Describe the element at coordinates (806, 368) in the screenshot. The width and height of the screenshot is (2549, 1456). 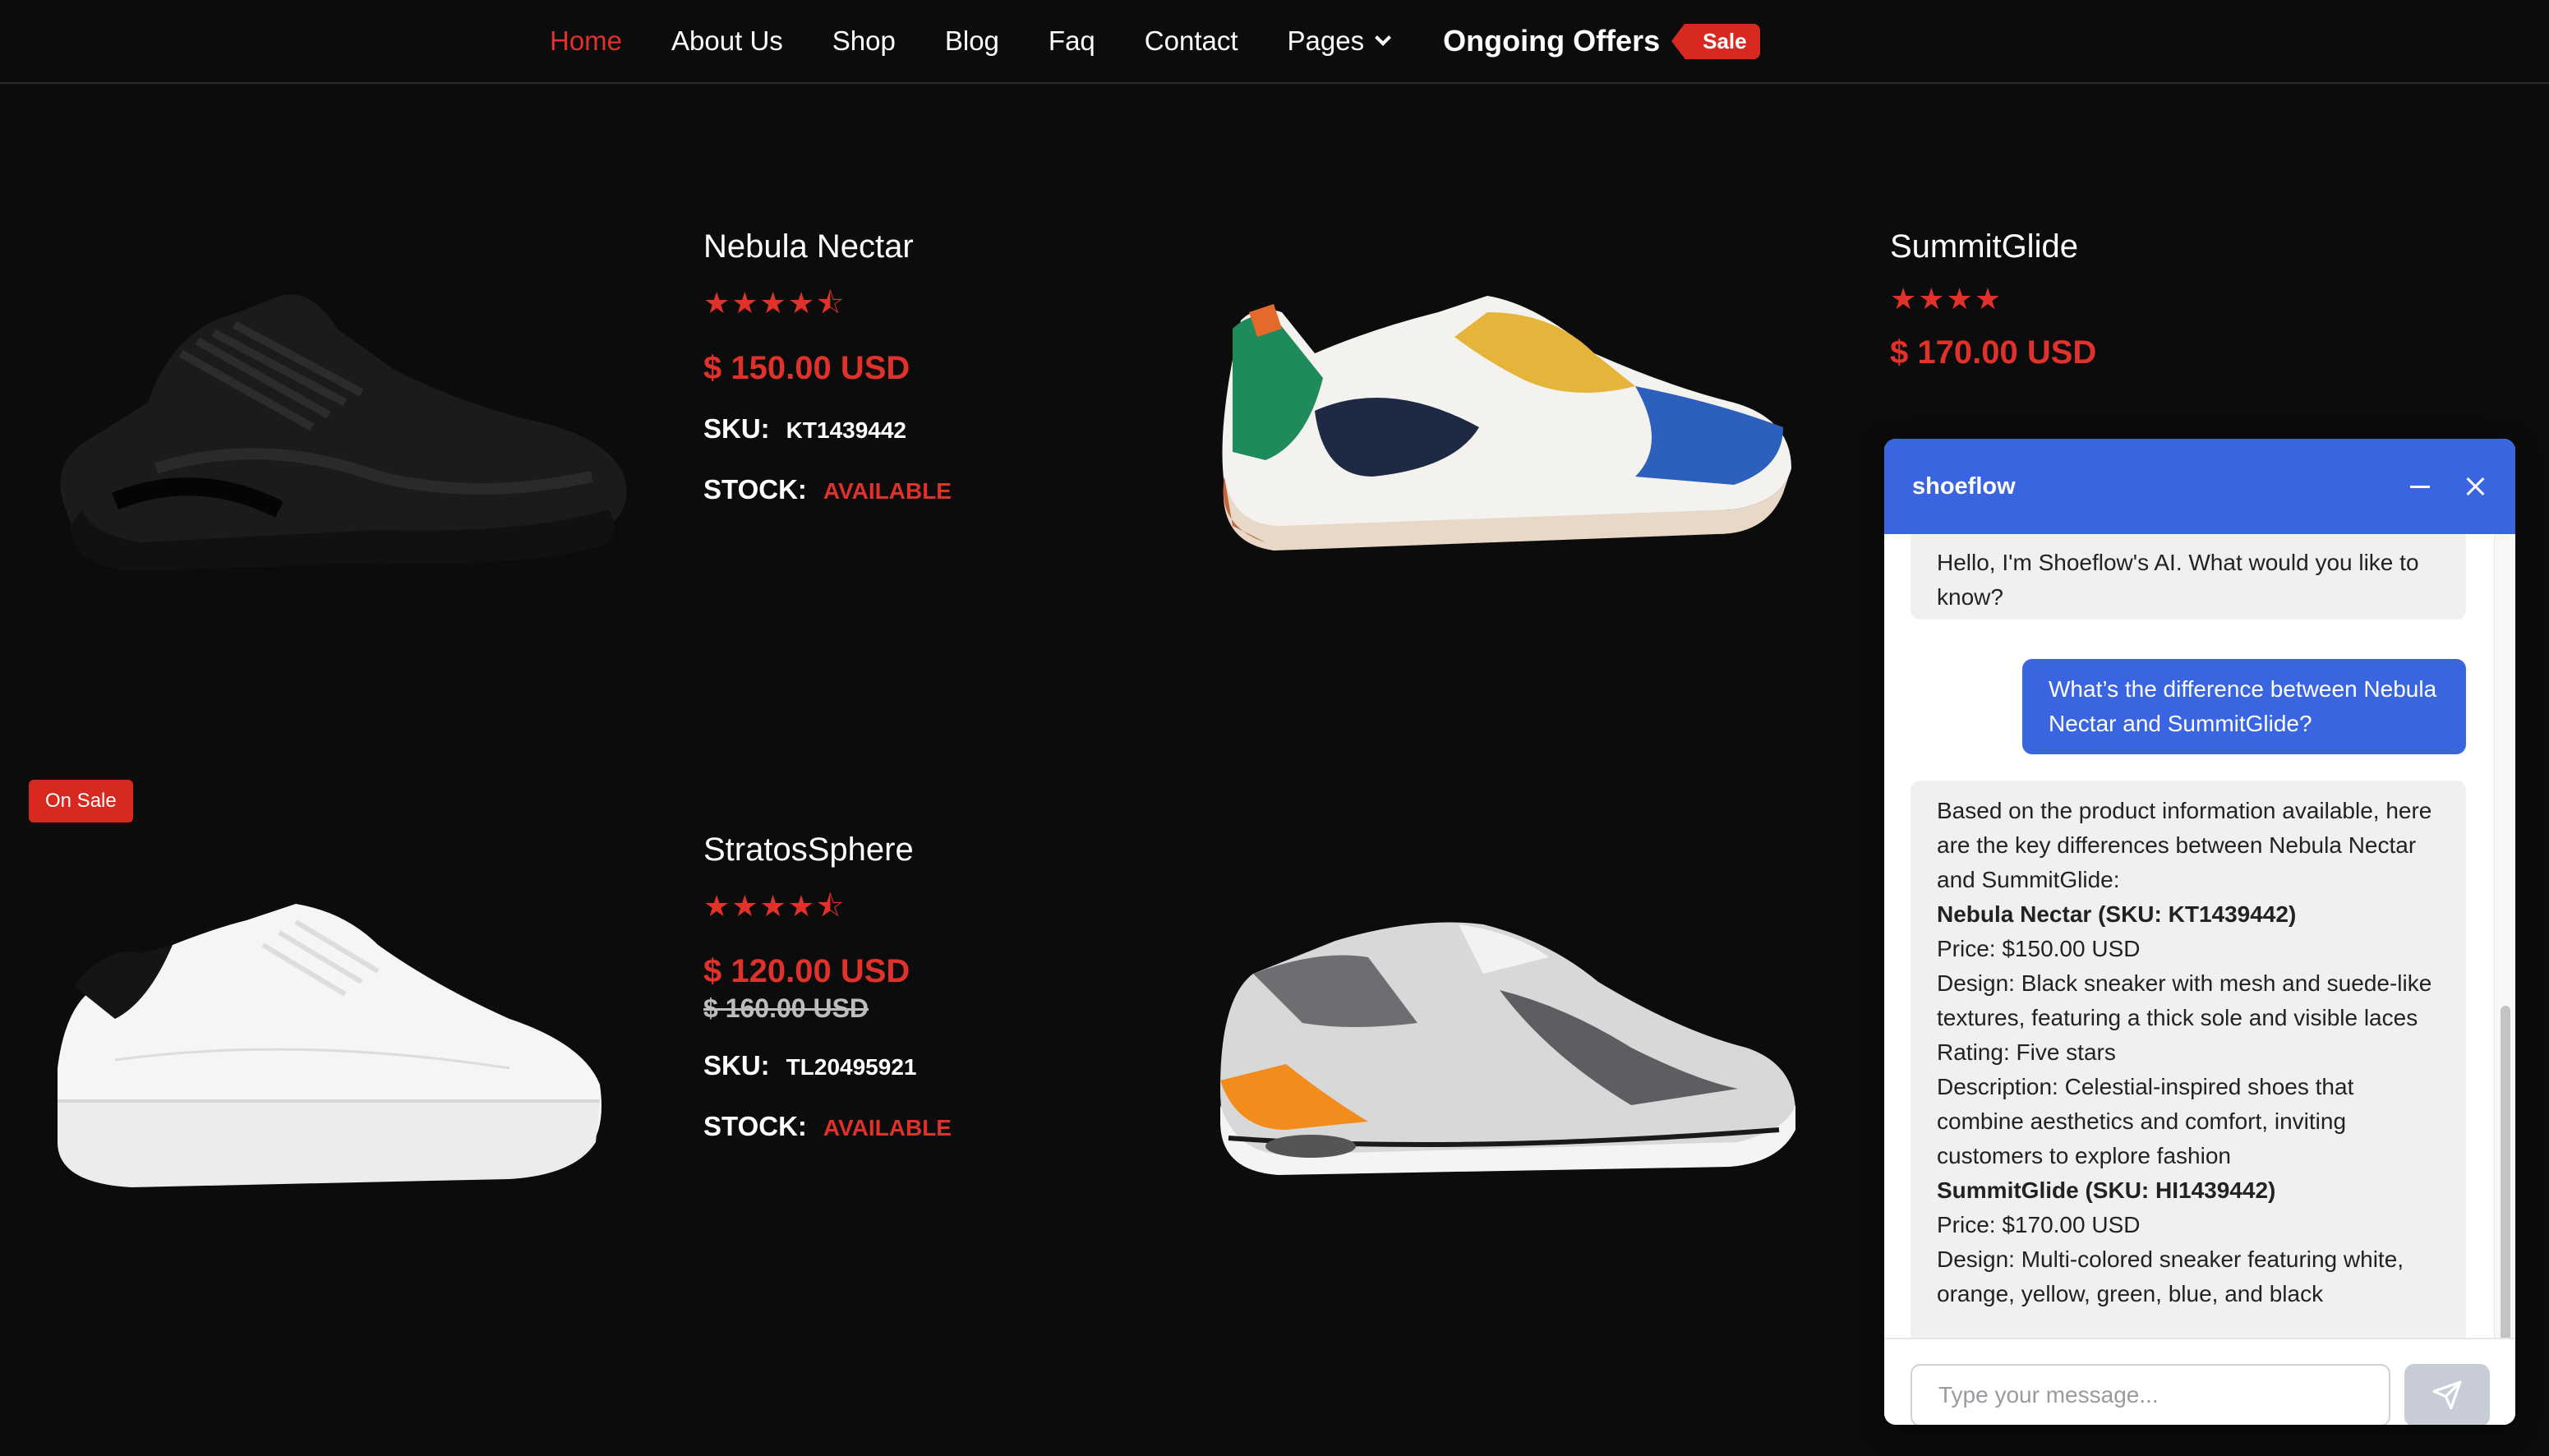
I see `product-price: $ 150.00 USD` at that location.